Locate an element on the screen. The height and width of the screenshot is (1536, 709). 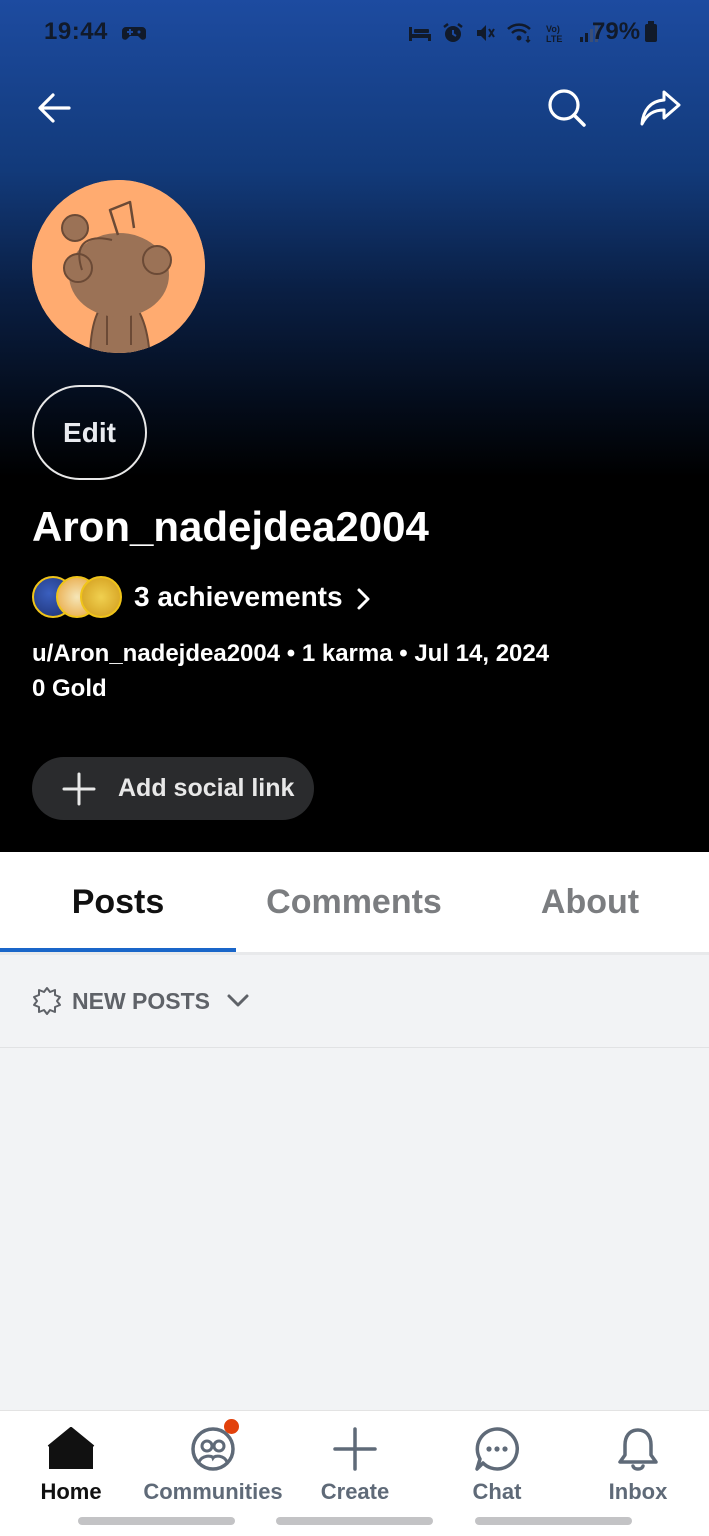
achievements-row: 3 achievements is located at coordinates (201, 597).